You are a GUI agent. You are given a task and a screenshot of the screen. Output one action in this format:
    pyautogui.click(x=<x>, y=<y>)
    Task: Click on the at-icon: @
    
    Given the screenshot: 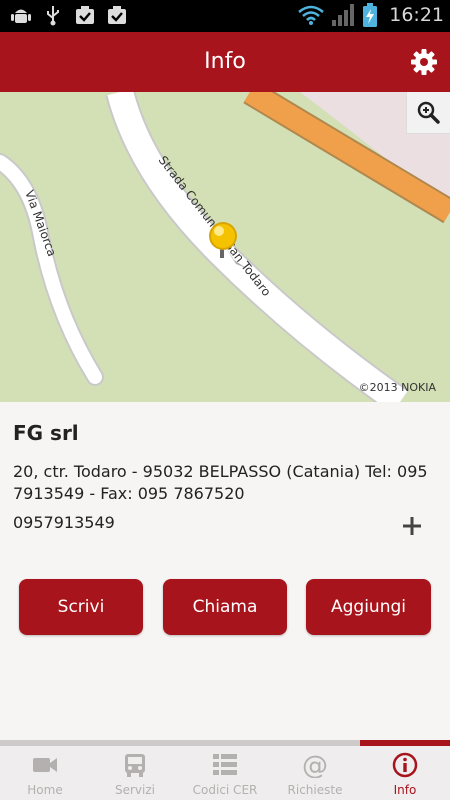 What is the action you would take?
    pyautogui.click(x=315, y=765)
    